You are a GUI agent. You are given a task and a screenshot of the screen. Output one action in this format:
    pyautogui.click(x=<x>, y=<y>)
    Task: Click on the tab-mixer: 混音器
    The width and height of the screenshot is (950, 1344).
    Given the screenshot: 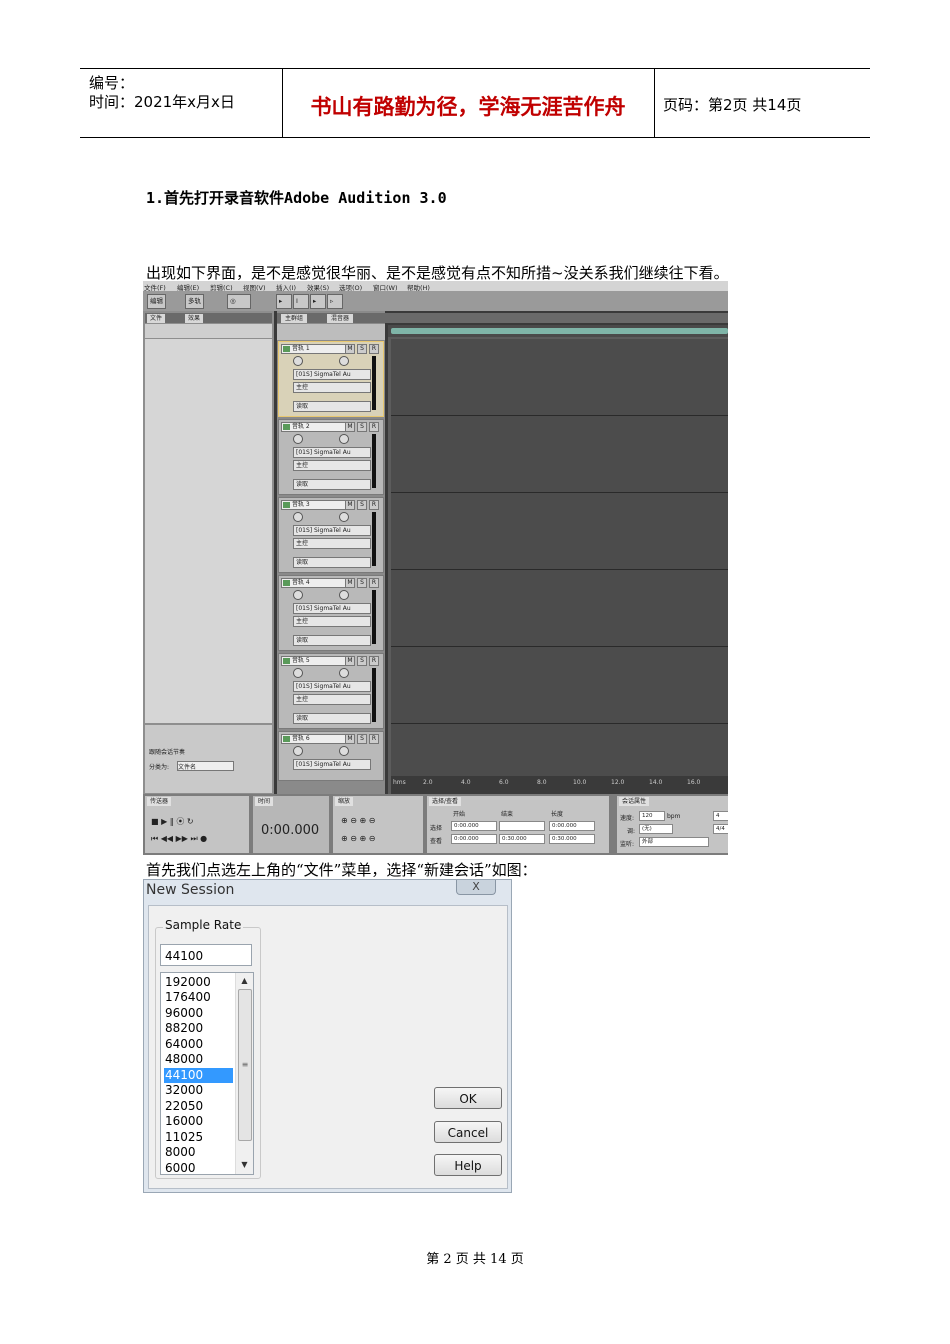 What is the action you would take?
    pyautogui.click(x=340, y=318)
    